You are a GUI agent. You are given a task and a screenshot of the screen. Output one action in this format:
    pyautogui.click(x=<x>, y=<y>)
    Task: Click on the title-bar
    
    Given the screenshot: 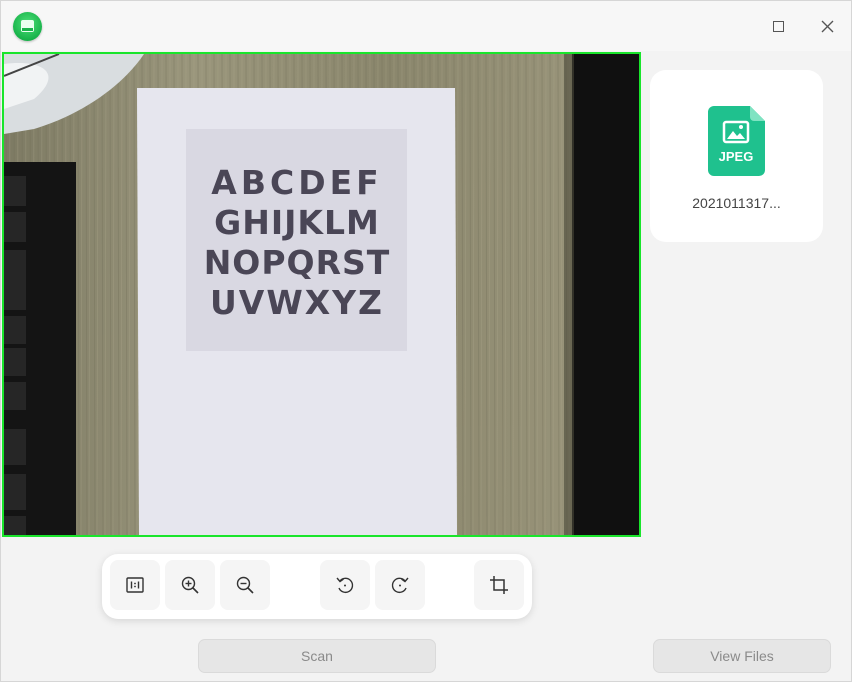 What is the action you would take?
    pyautogui.click(x=426, y=26)
    